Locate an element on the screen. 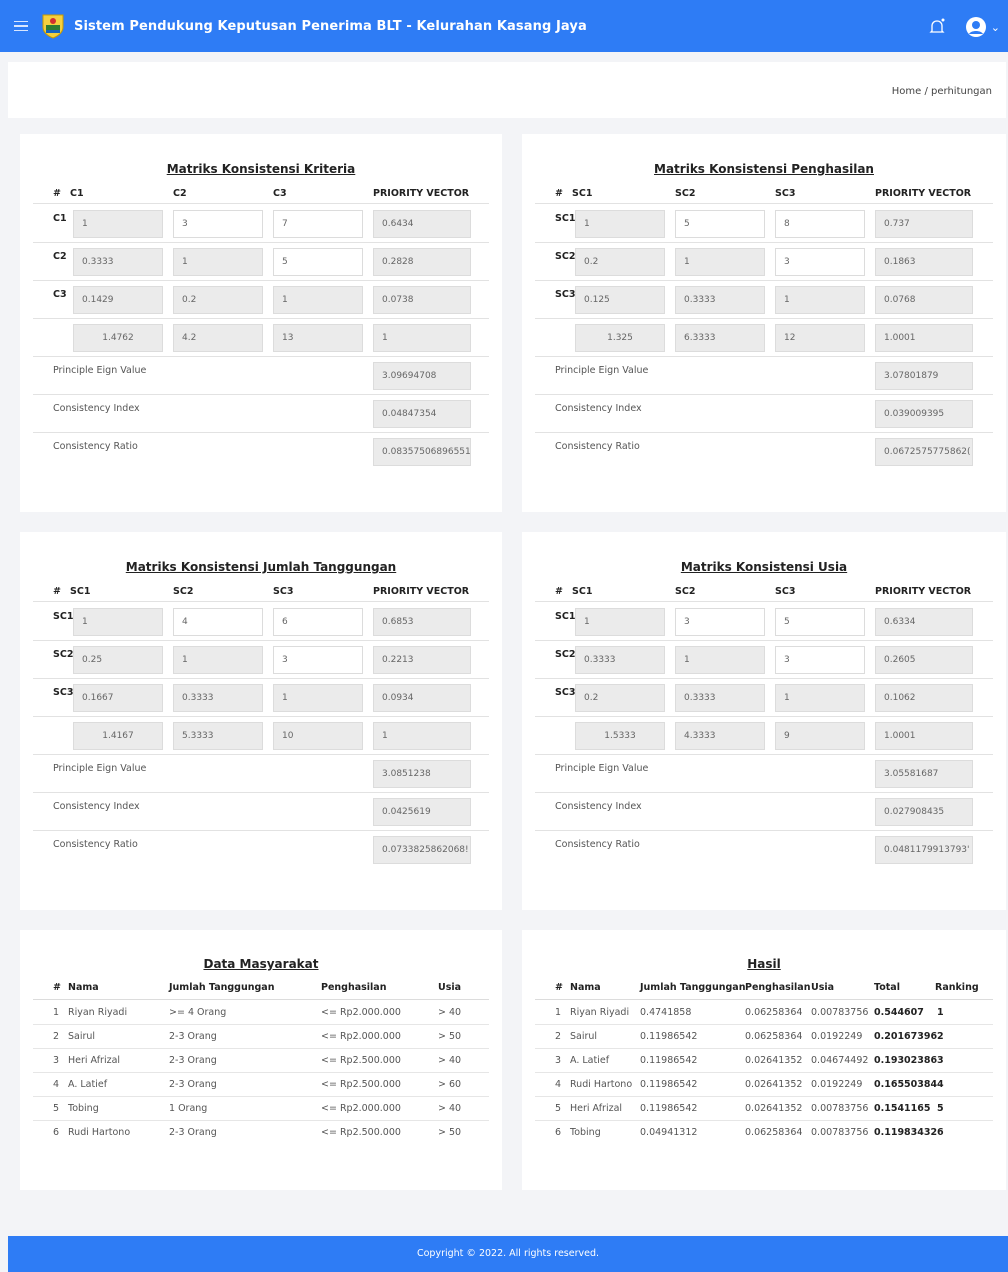  cell-ranking: 2 is located at coordinates (940, 1036).